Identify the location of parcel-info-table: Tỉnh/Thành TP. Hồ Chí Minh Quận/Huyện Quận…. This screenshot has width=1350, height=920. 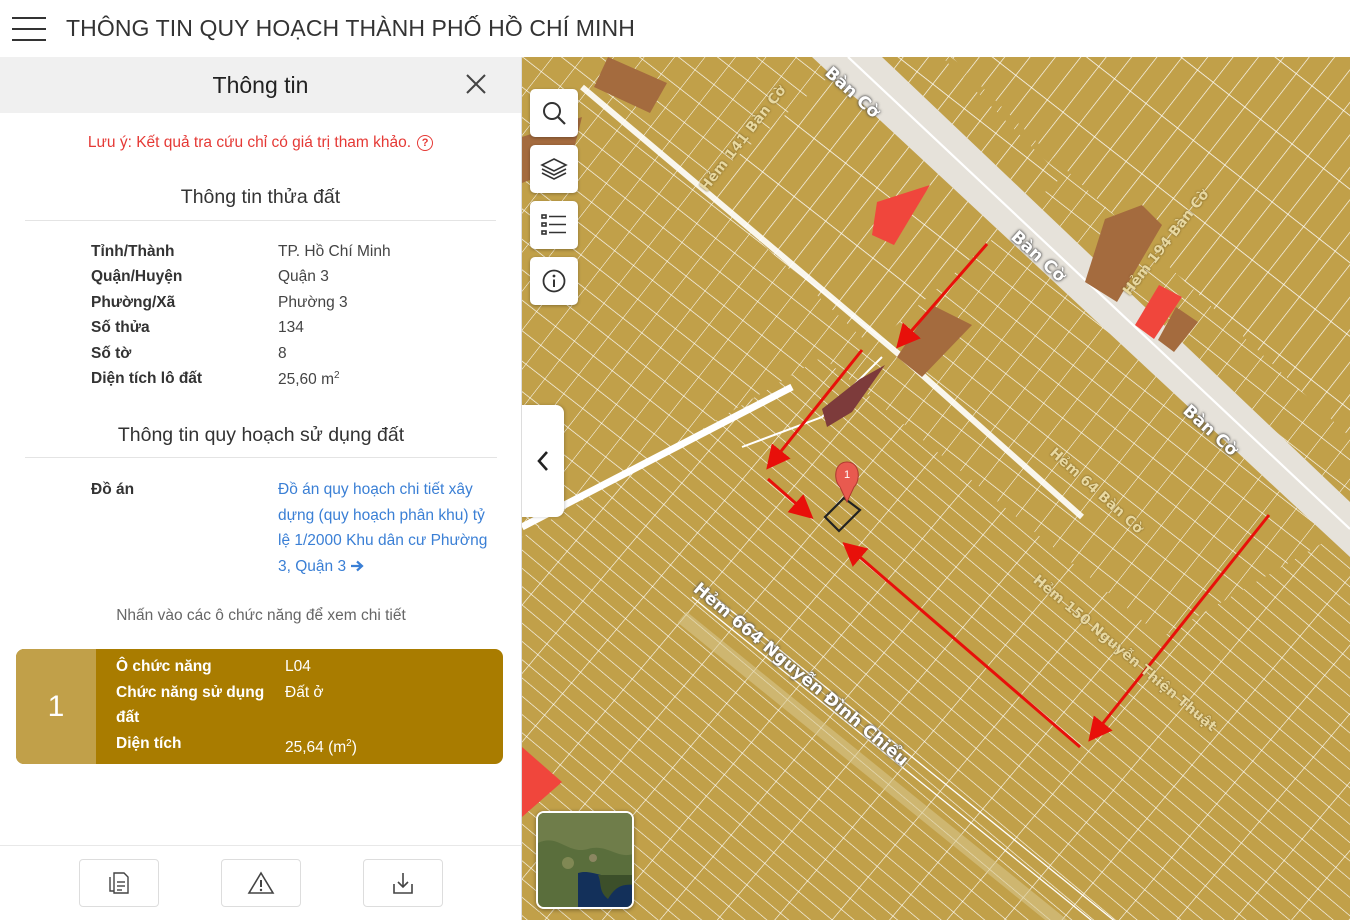
(241, 315).